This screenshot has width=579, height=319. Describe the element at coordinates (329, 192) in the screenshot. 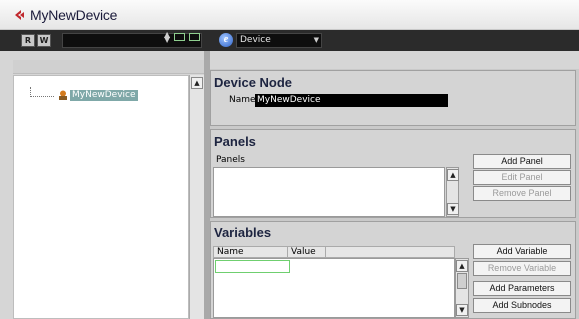

I see `panels-list` at that location.